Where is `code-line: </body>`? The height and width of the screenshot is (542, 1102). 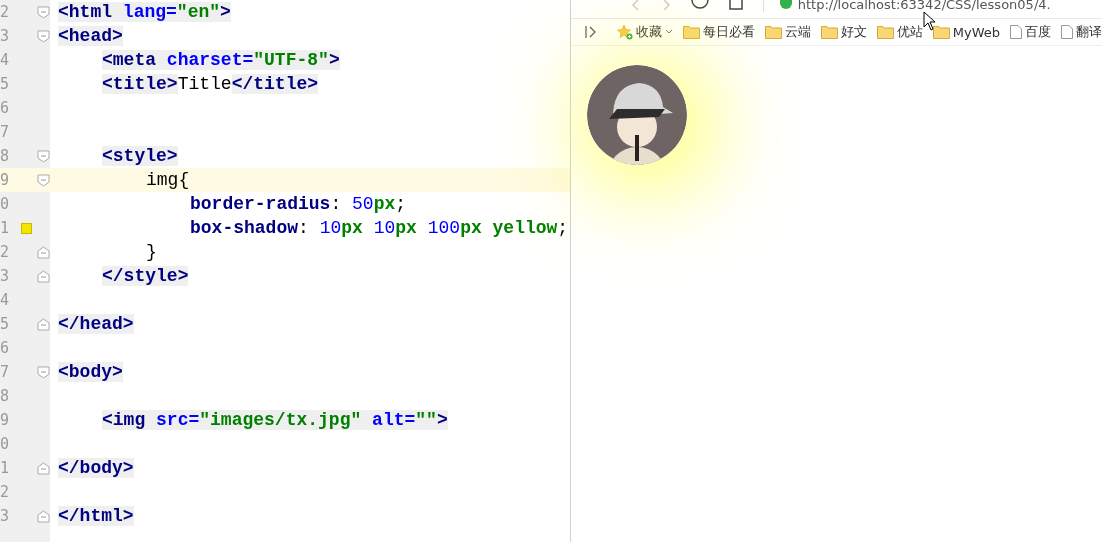
code-line: </body> is located at coordinates (96, 468).